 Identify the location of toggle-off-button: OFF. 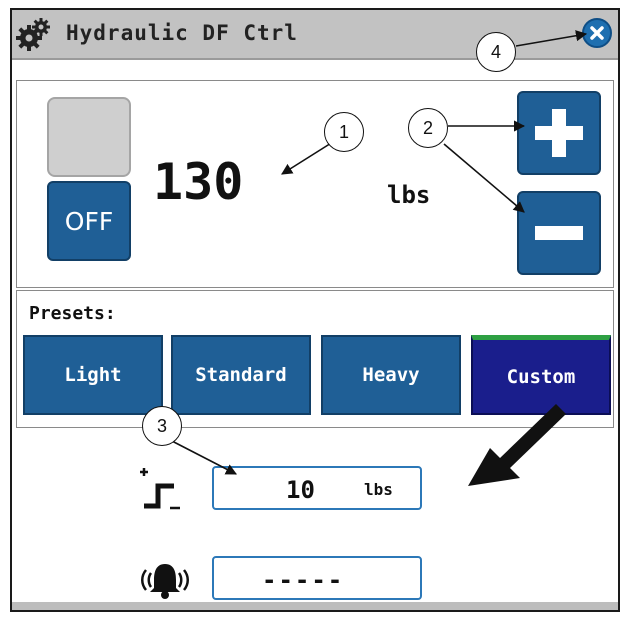
(89, 221).